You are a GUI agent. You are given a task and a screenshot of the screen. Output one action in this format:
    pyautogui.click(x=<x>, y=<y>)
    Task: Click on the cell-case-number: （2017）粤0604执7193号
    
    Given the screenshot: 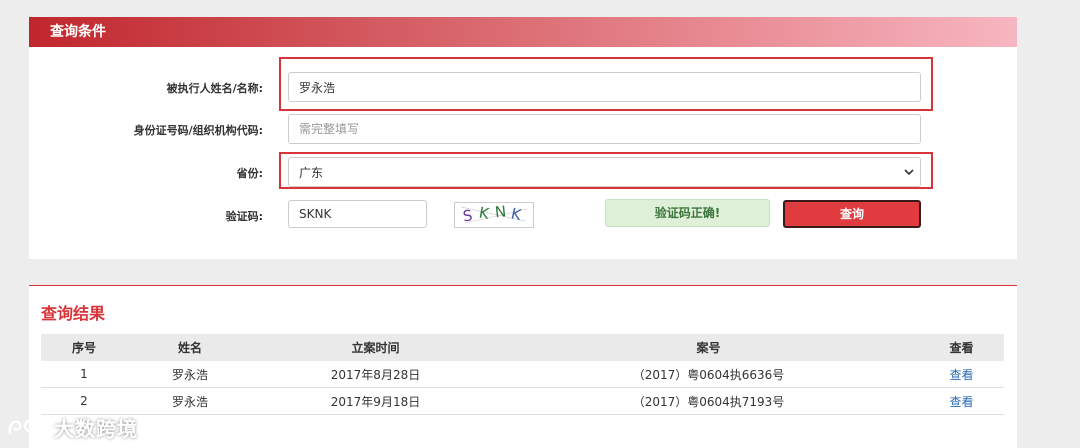 What is the action you would take?
    pyautogui.click(x=708, y=401)
    